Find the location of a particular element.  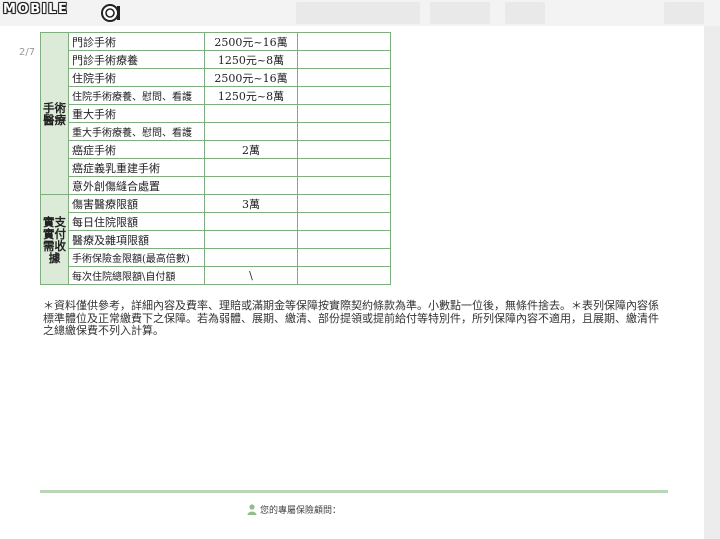

item-cell: 住院手術療養、慰問、看護 is located at coordinates (136, 95).